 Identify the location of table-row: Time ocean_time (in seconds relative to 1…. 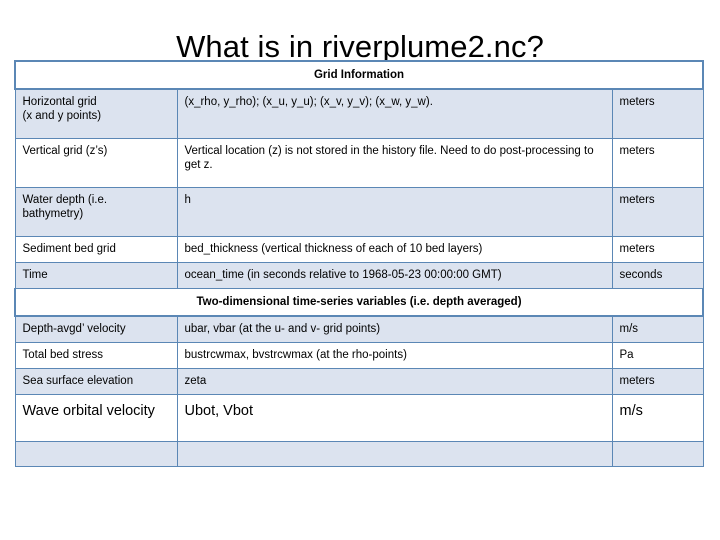
(359, 275).